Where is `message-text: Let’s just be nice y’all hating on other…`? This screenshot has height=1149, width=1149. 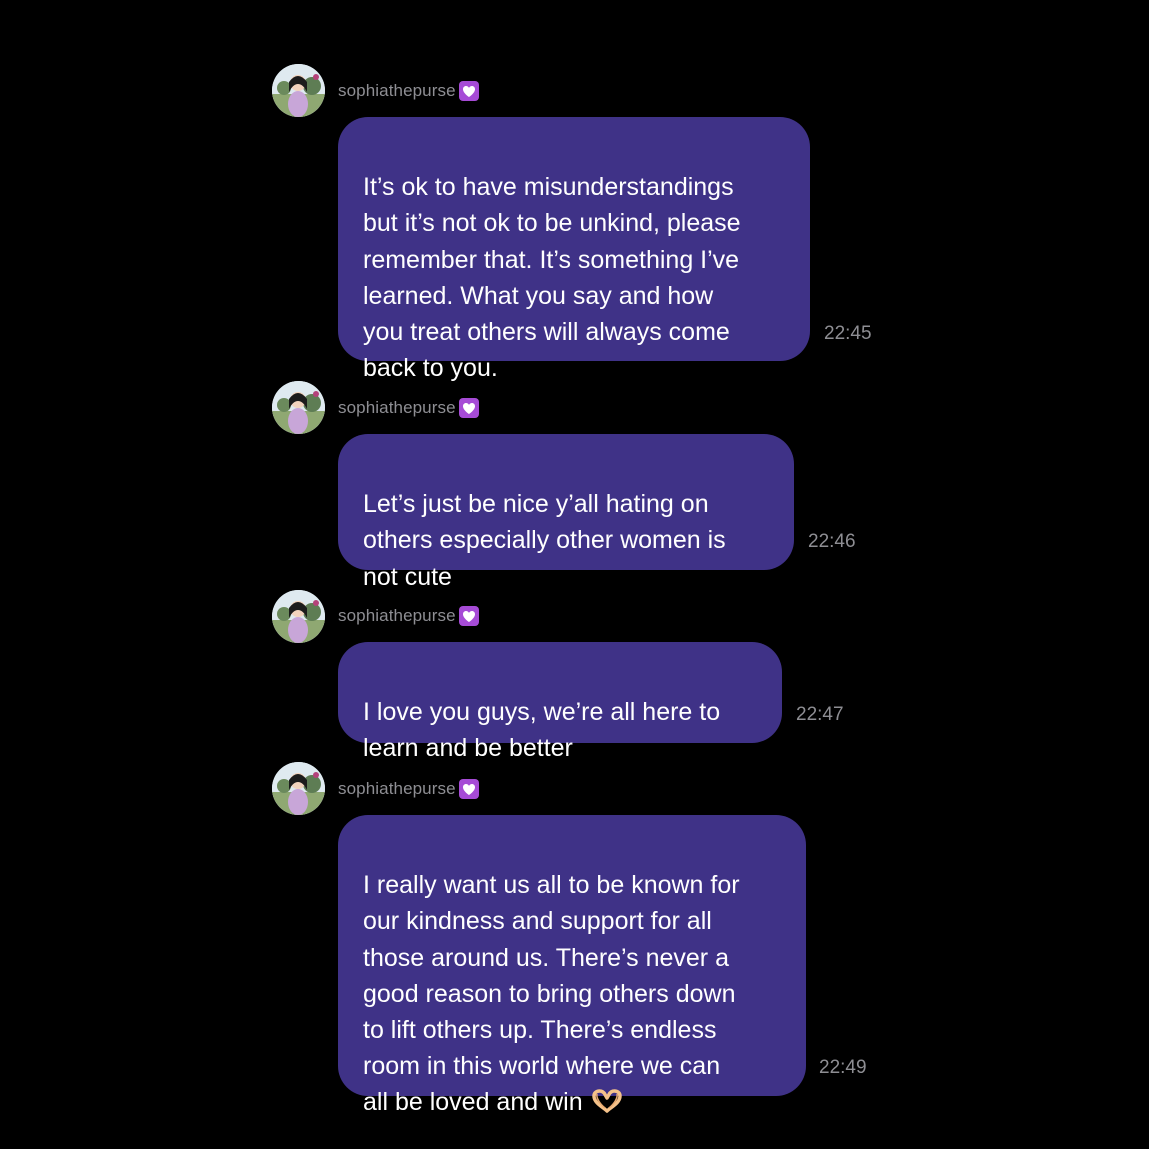
message-text: Let’s just be nice y’all hating on other… is located at coordinates (544, 540).